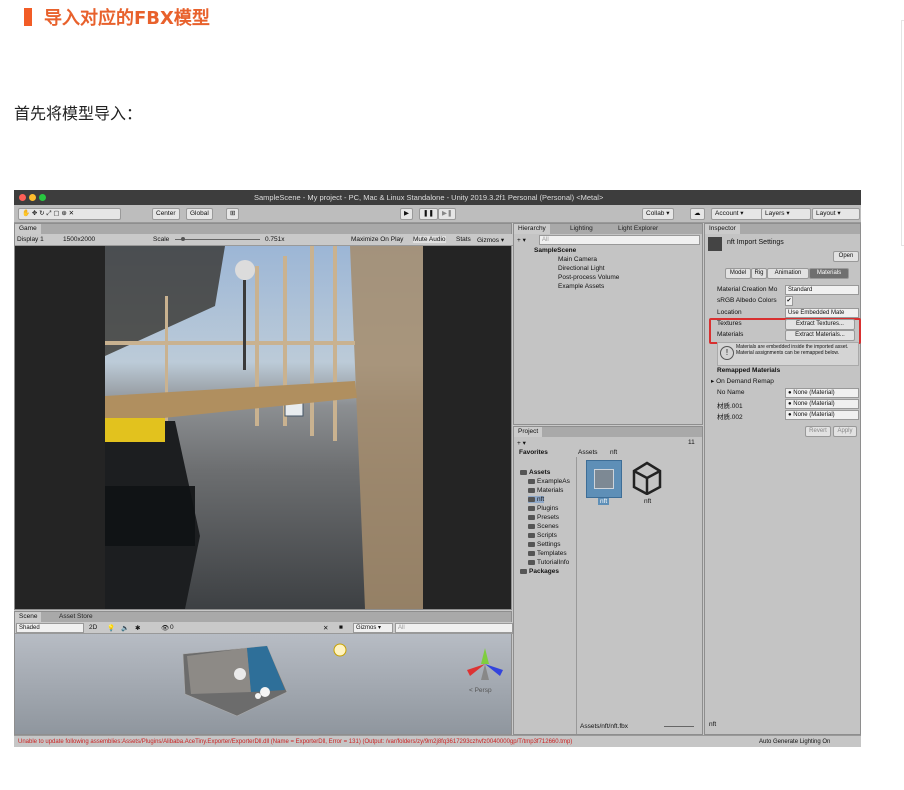 This screenshot has height=790, width=904. Describe the element at coordinates (789, 301) in the screenshot. I see `srgb-checkbox: ✔` at that location.